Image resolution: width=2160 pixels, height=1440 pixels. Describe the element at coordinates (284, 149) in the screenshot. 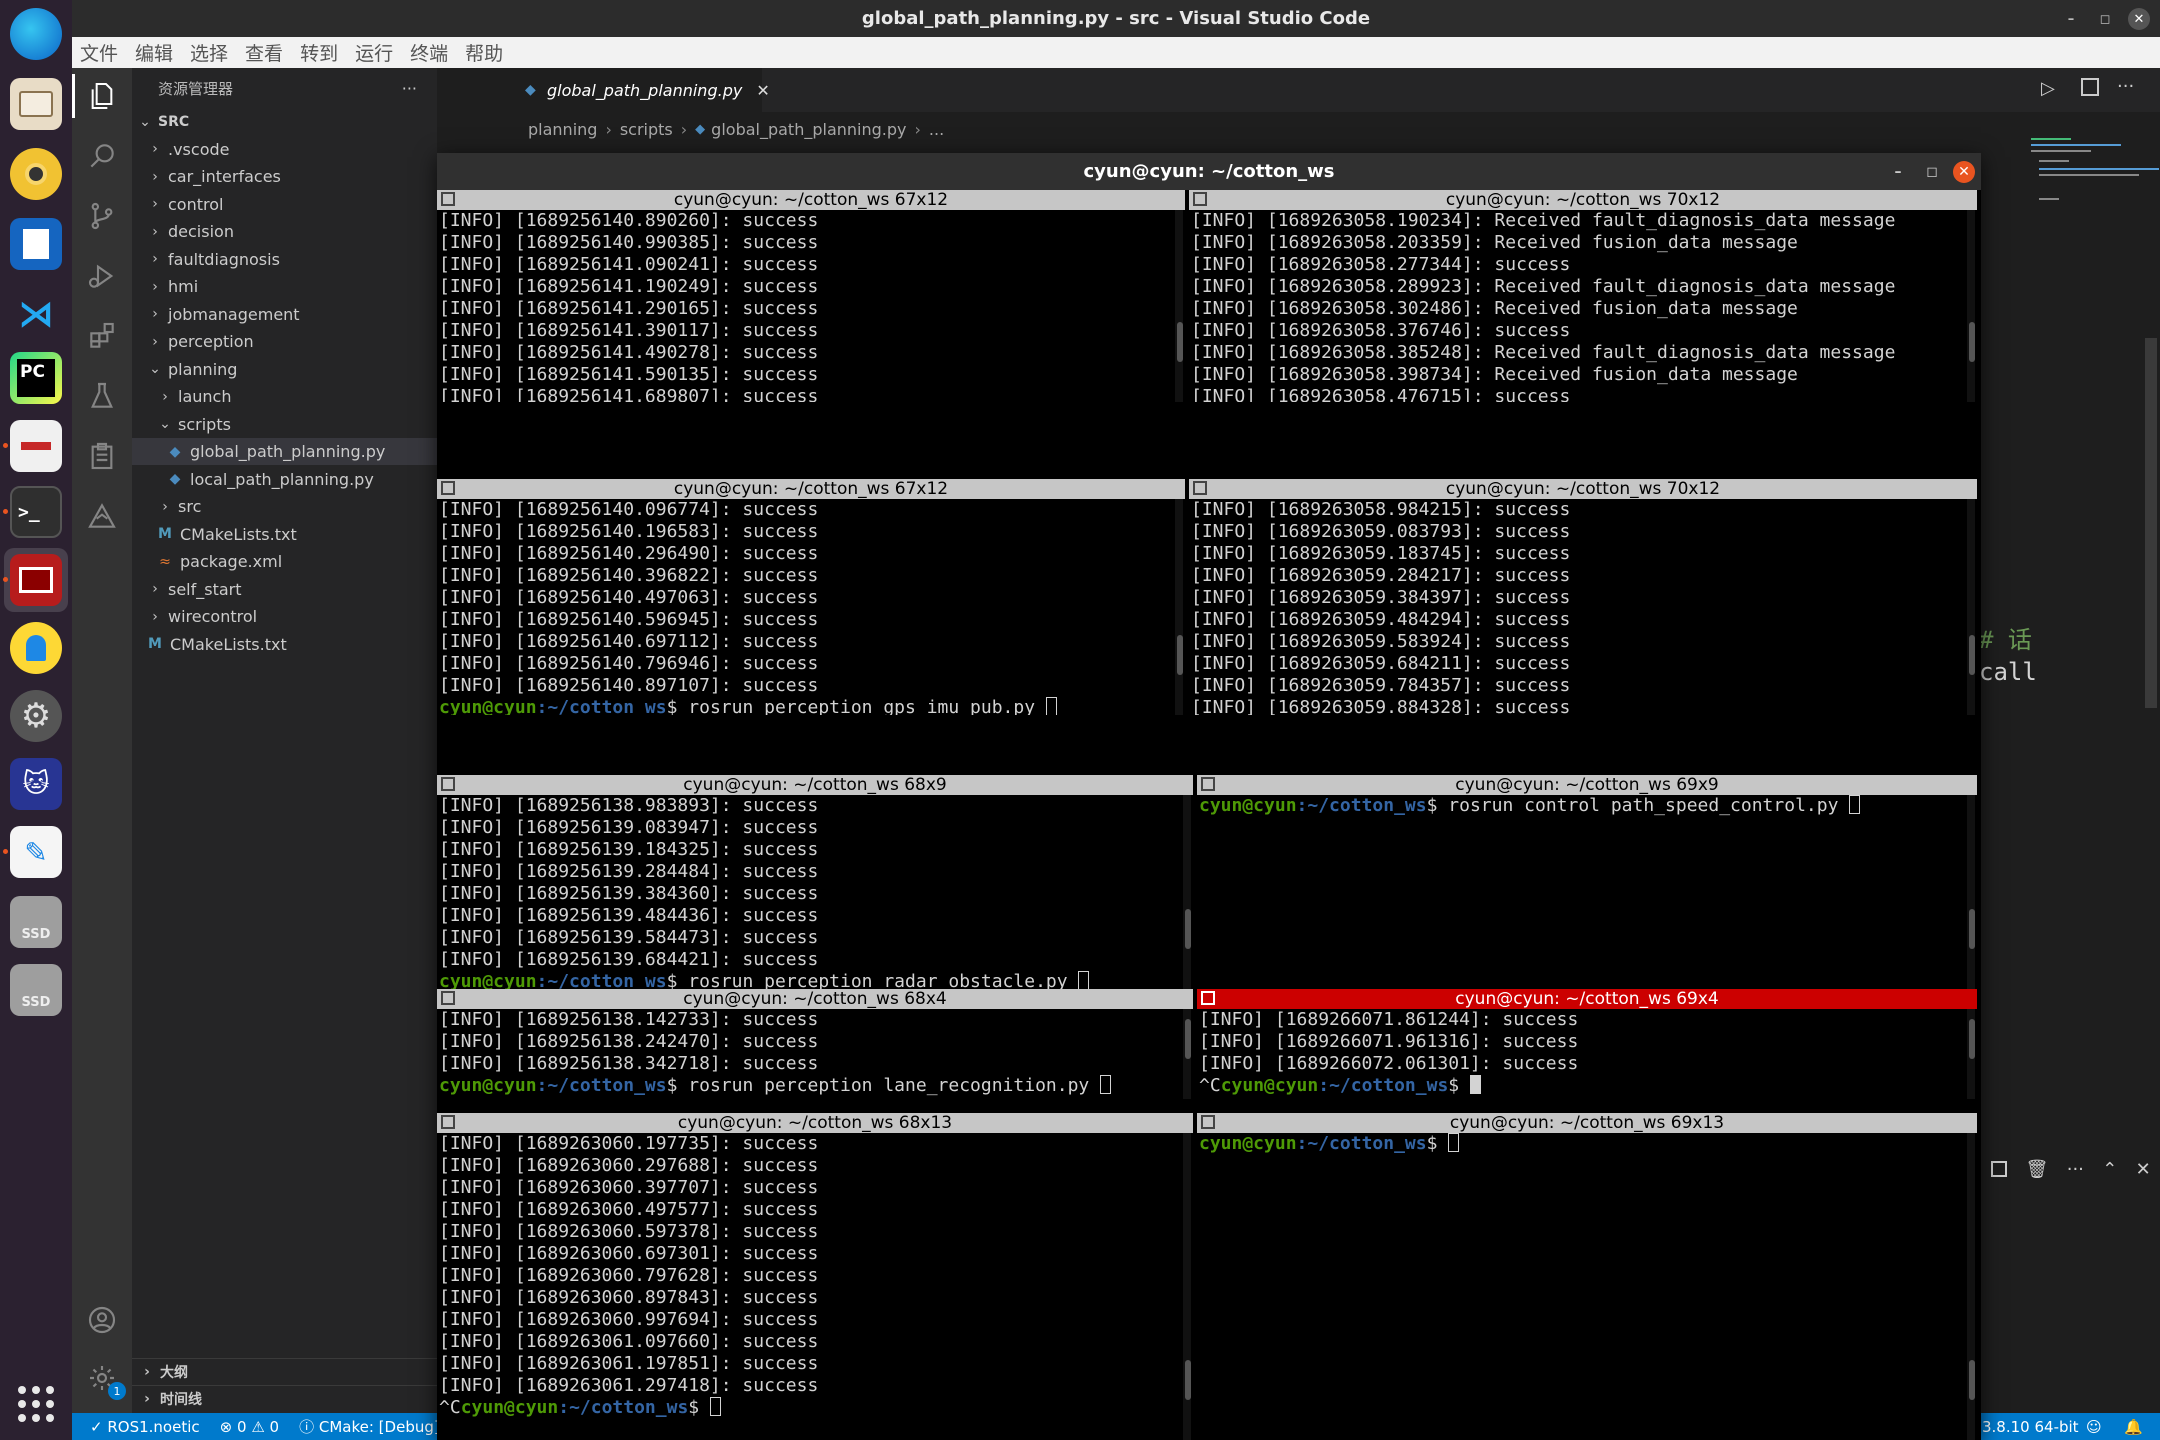

I see `tree-item-vscode: › .vscode` at that location.